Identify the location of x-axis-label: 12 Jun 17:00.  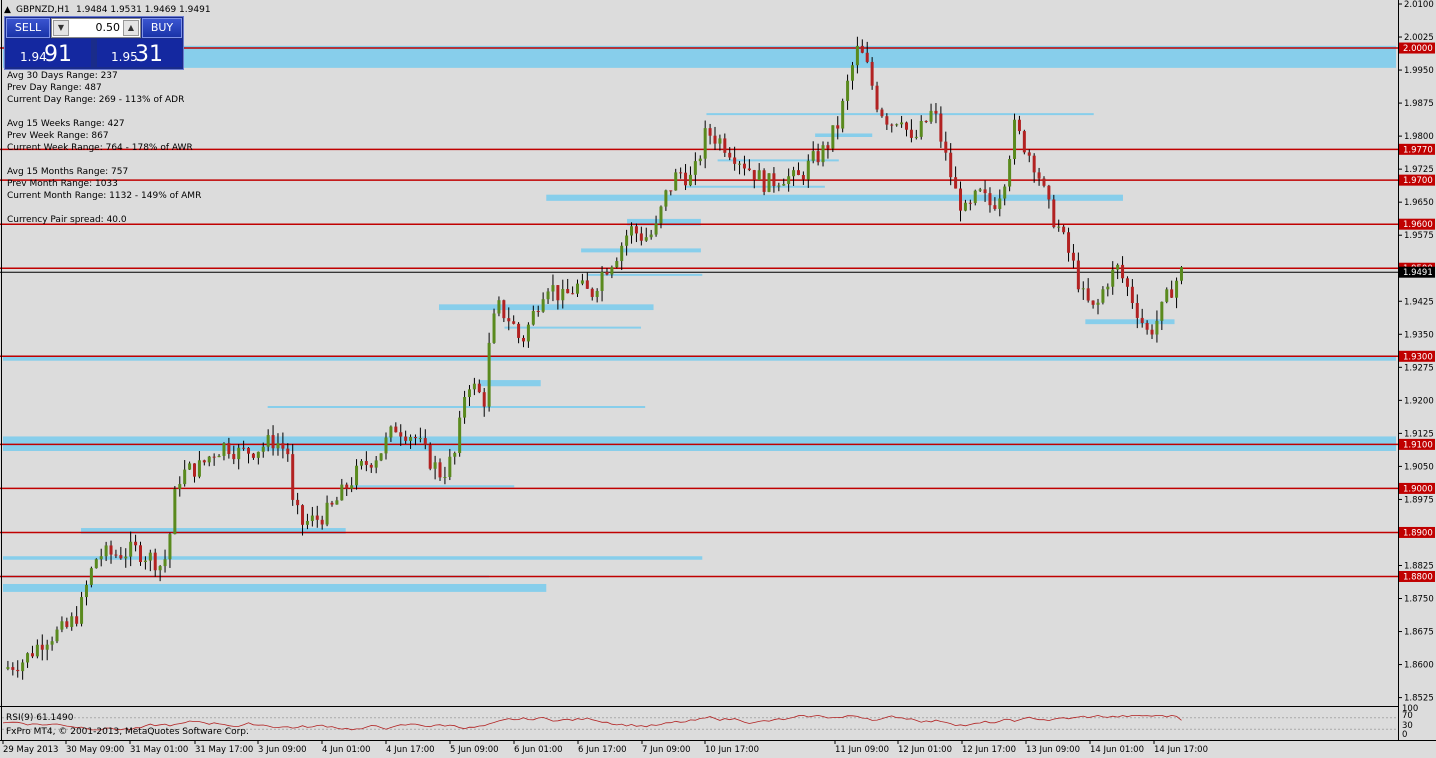
(989, 750).